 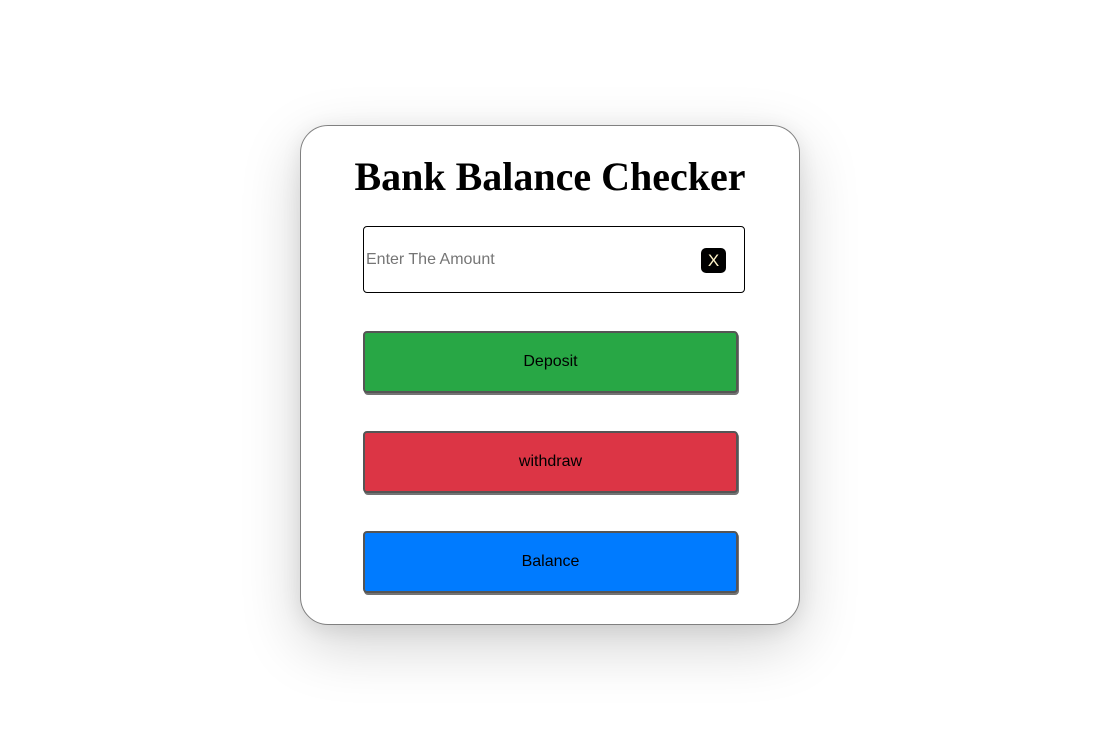 What do you see at coordinates (526, 259) in the screenshot?
I see `amount-input` at bounding box center [526, 259].